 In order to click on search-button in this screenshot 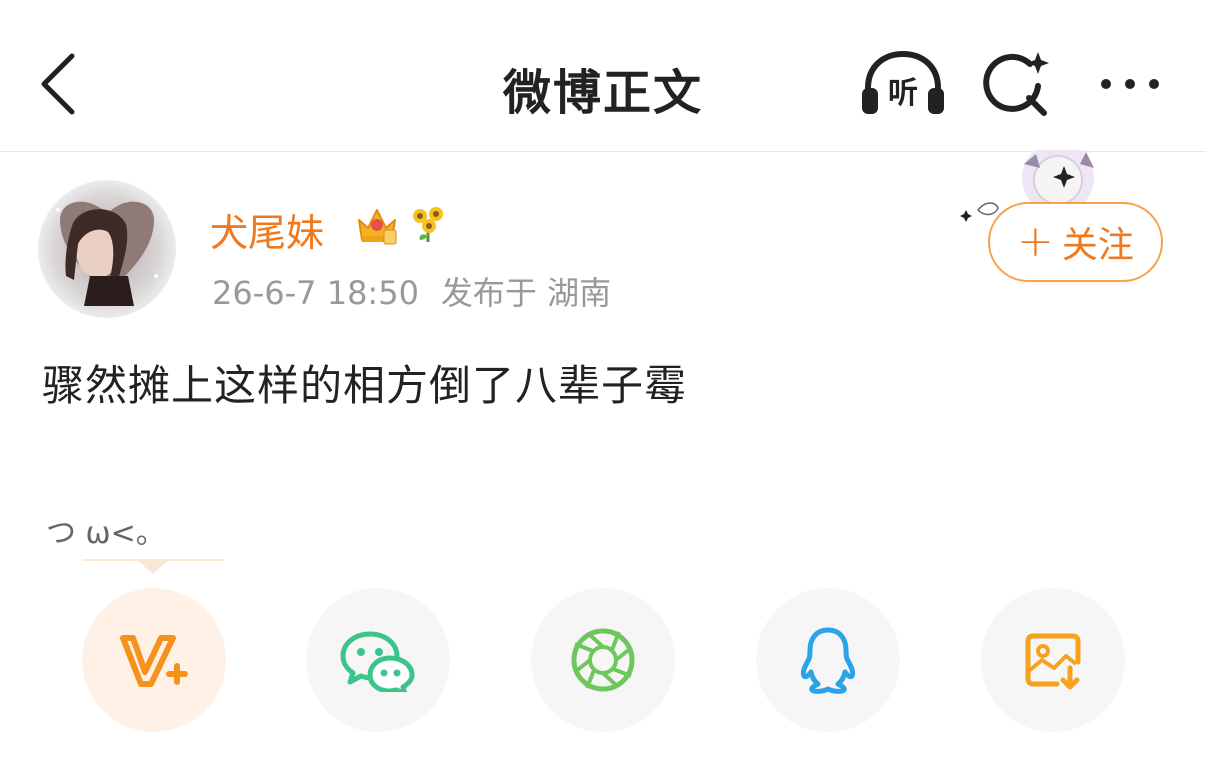, I will do `click(1017, 85)`.